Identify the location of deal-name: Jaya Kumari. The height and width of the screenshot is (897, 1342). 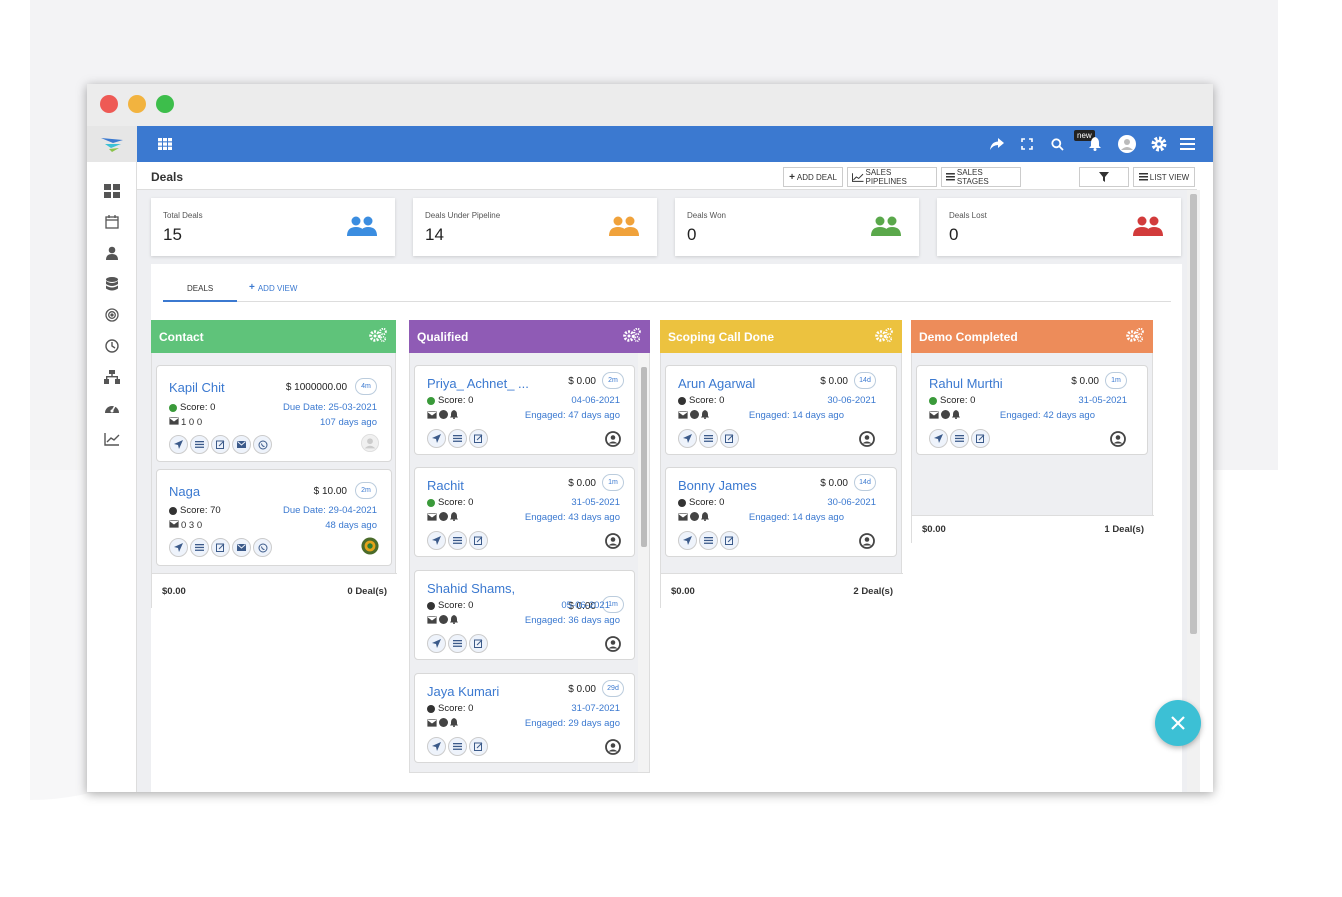
(463, 691).